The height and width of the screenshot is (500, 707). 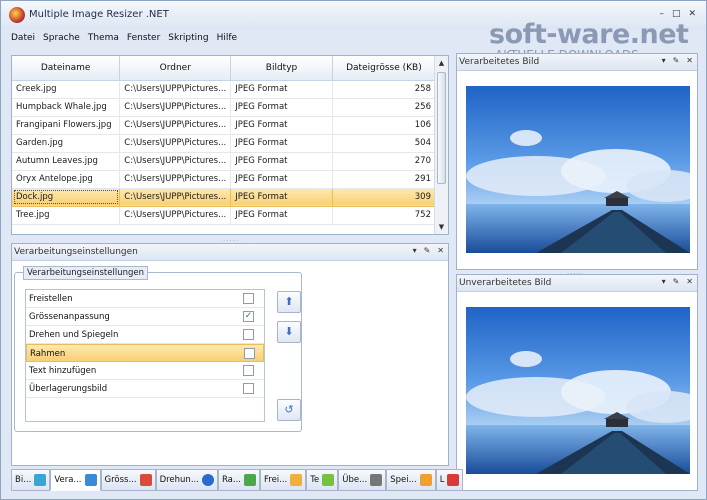 What do you see at coordinates (441, 63) in the screenshot?
I see `scroll-up-icon: ▲` at bounding box center [441, 63].